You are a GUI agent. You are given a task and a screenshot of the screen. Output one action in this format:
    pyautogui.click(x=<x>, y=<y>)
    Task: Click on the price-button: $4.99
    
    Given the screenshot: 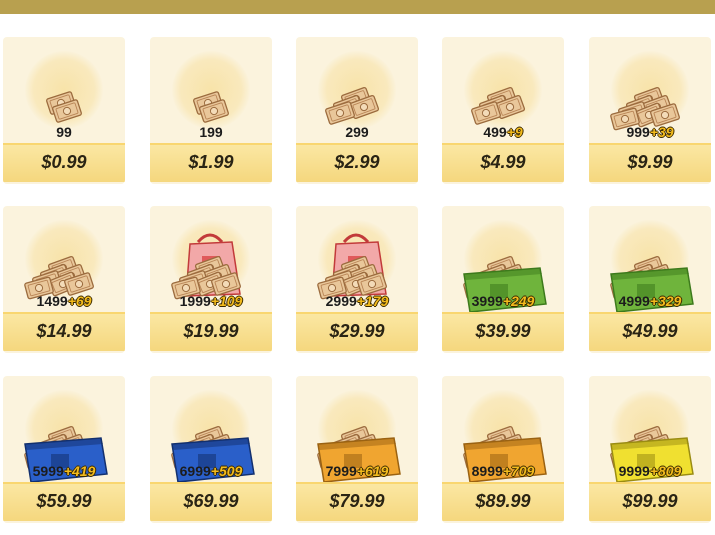 What is the action you would take?
    pyautogui.click(x=503, y=162)
    